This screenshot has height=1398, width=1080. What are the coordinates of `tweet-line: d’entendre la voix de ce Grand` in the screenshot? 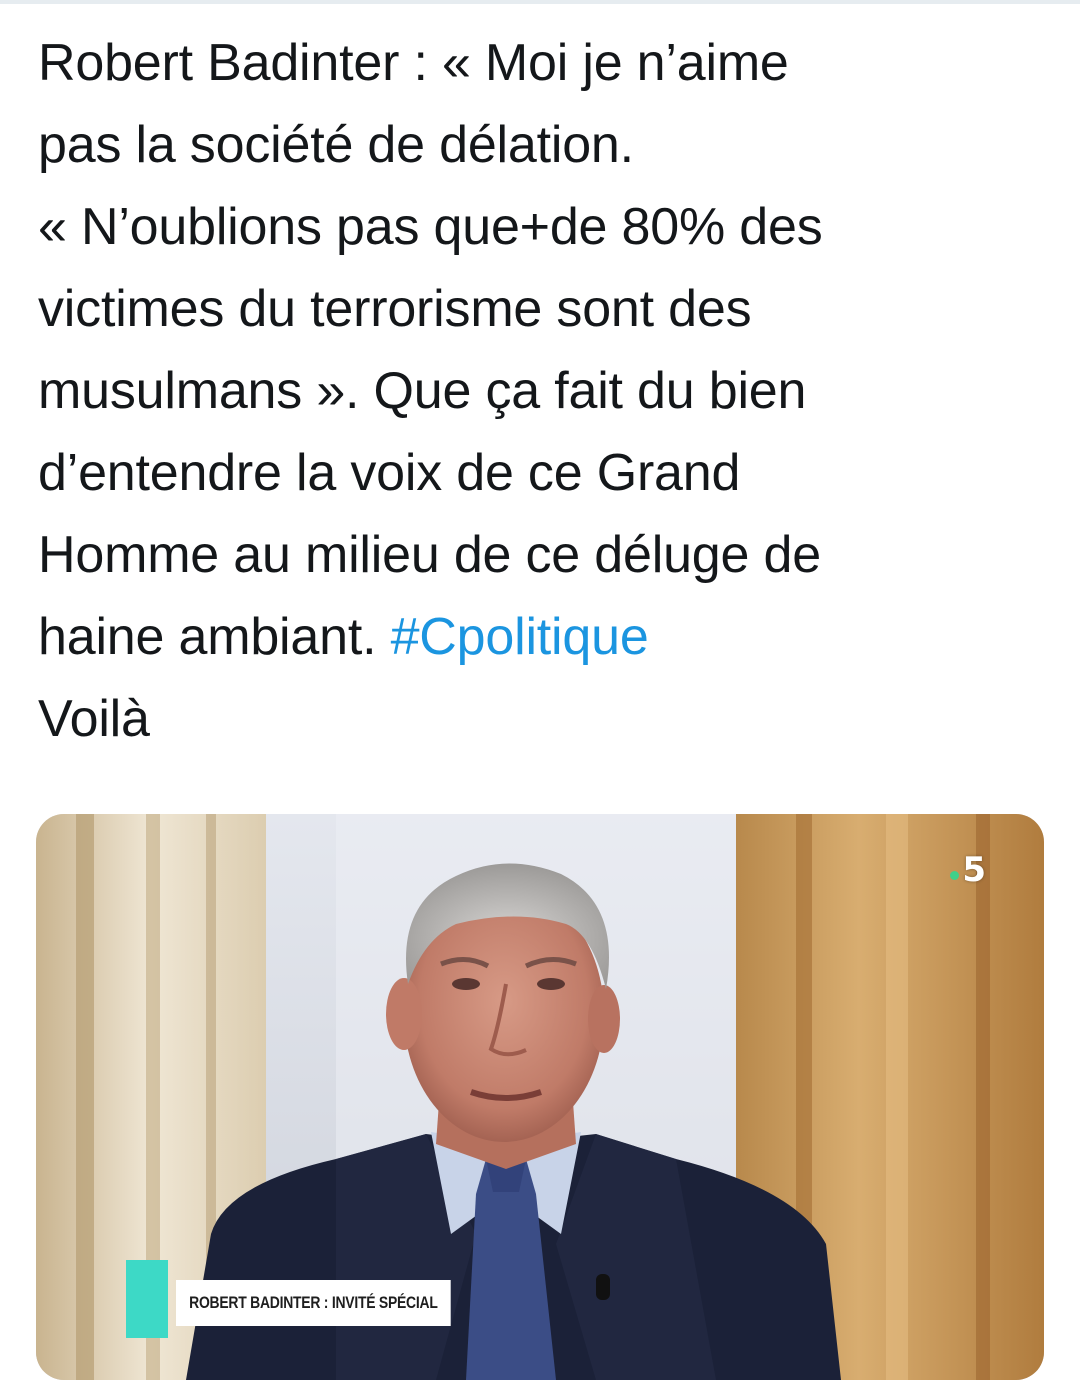 It's located at (389, 473).